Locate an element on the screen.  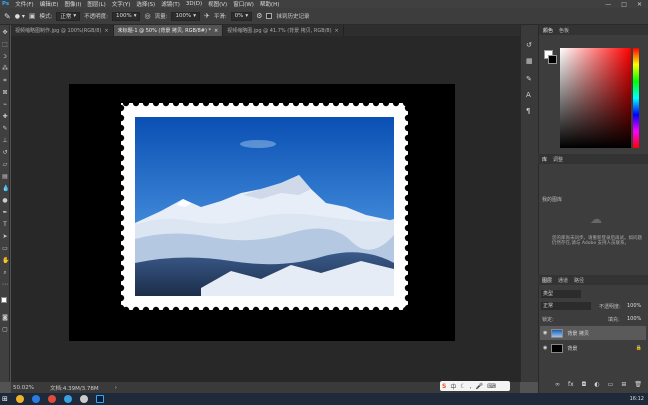
menu-edit: 编辑(E) is located at coordinates (49, 4).